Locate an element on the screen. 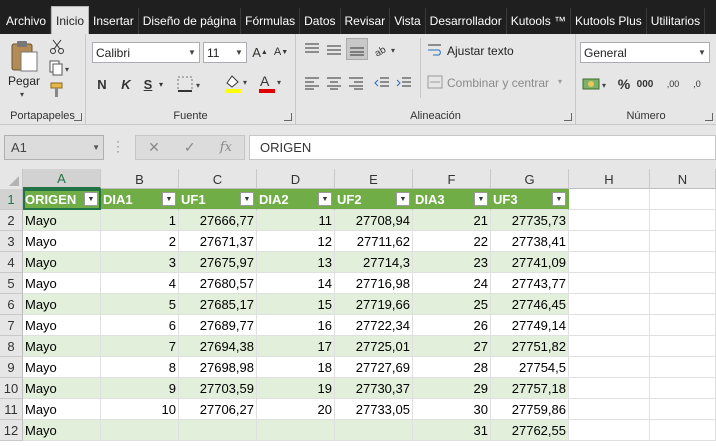 This screenshot has width=716, height=446. row-header-6: 6 is located at coordinates (11, 304).